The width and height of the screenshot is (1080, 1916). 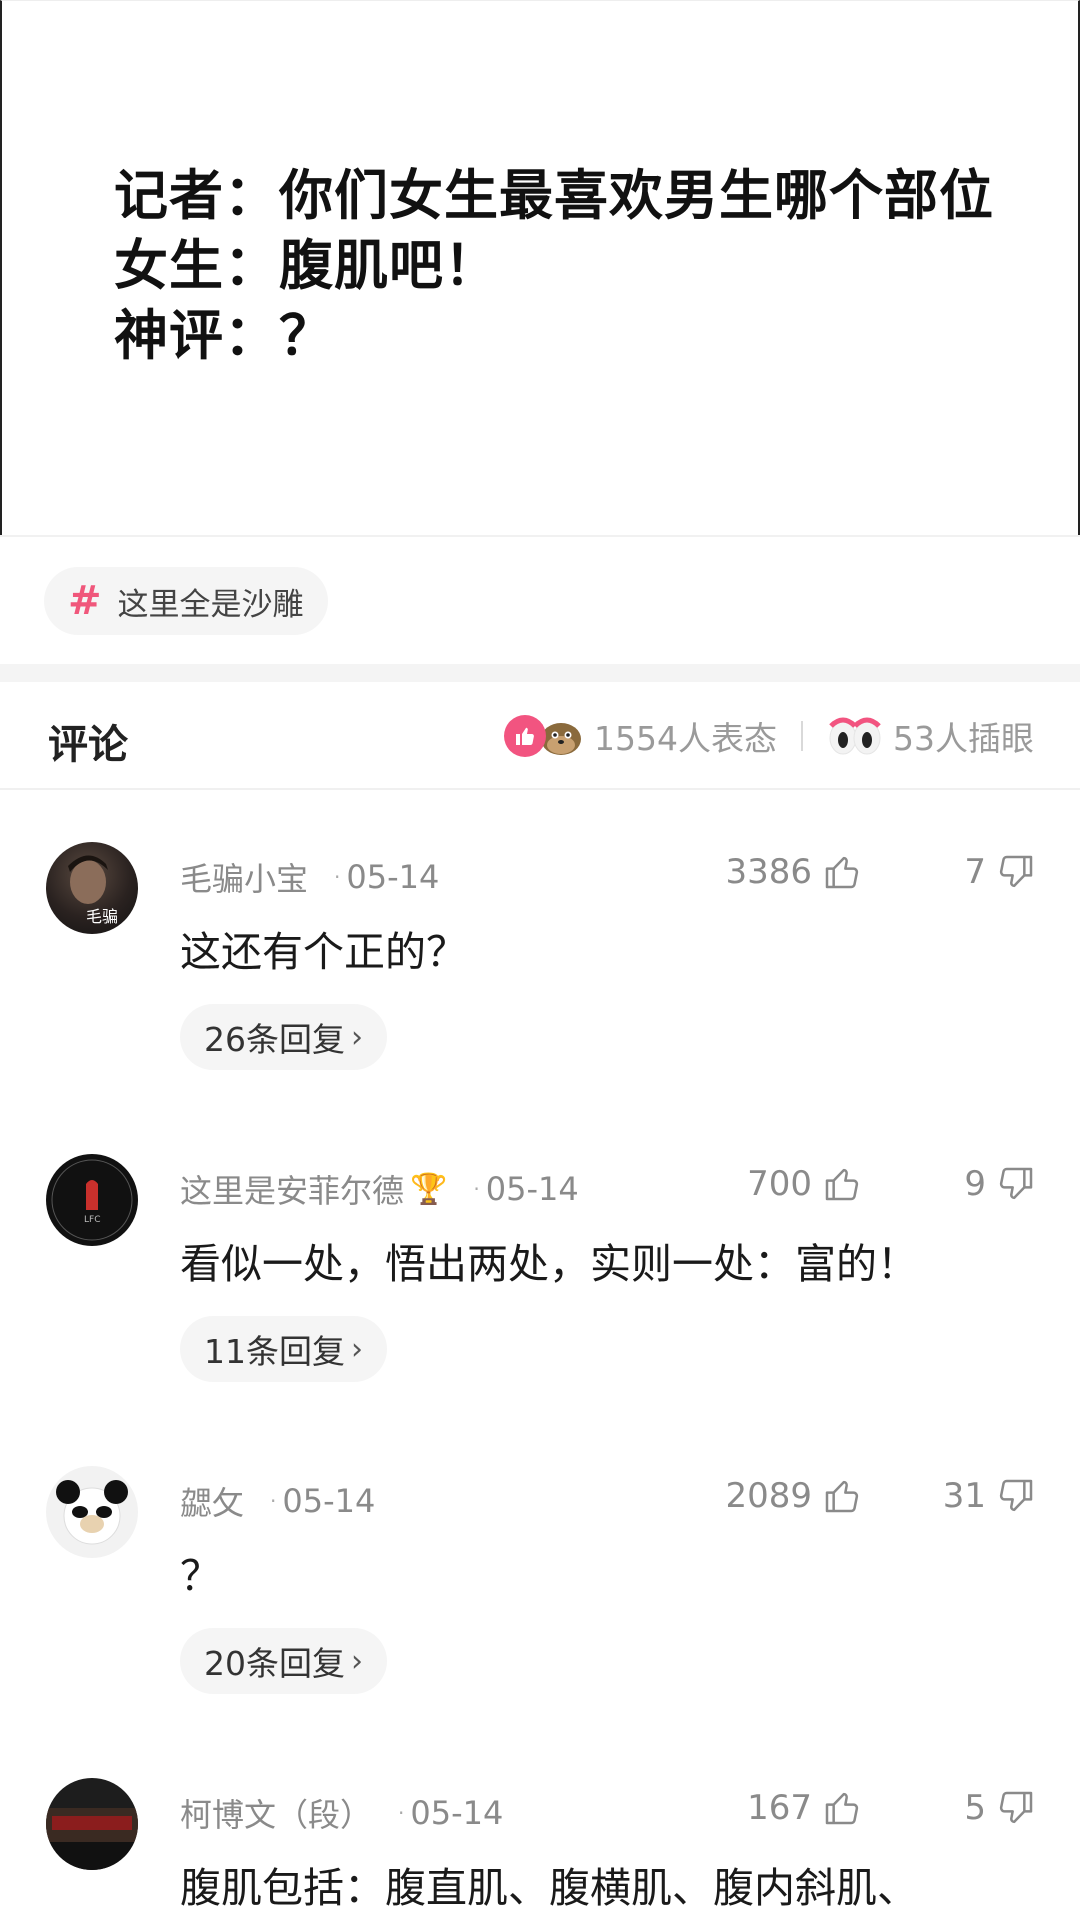 What do you see at coordinates (768, 872) in the screenshot?
I see `like-count: 3386` at bounding box center [768, 872].